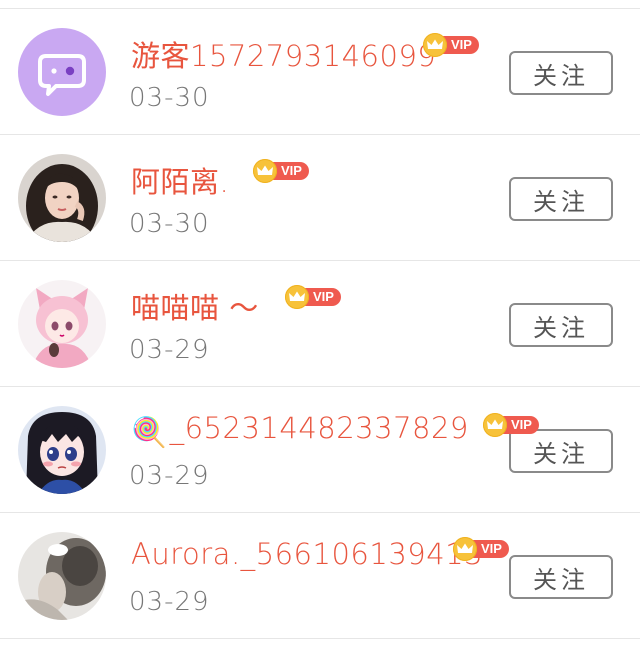  Describe the element at coordinates (149, 432) in the screenshot. I see `lollipop-icon: 🍭` at that location.